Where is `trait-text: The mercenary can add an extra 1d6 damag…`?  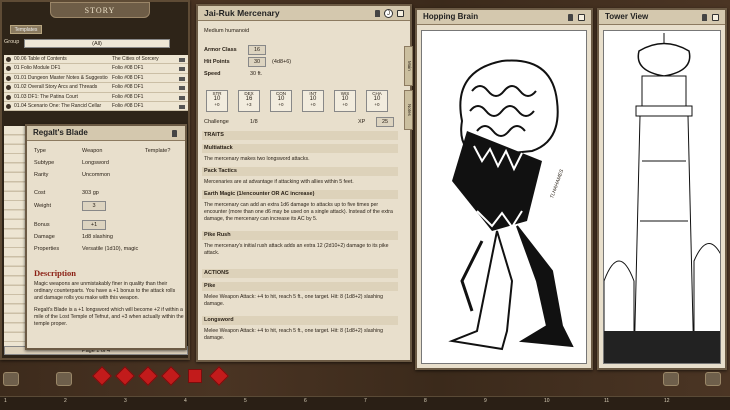 trait-text: The mercenary can add an extra 1d6 damag… is located at coordinates (299, 212).